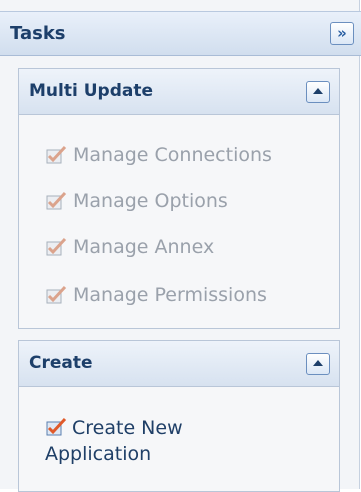  I want to click on manage-permissions-label: Manage Permissions, so click(170, 295).